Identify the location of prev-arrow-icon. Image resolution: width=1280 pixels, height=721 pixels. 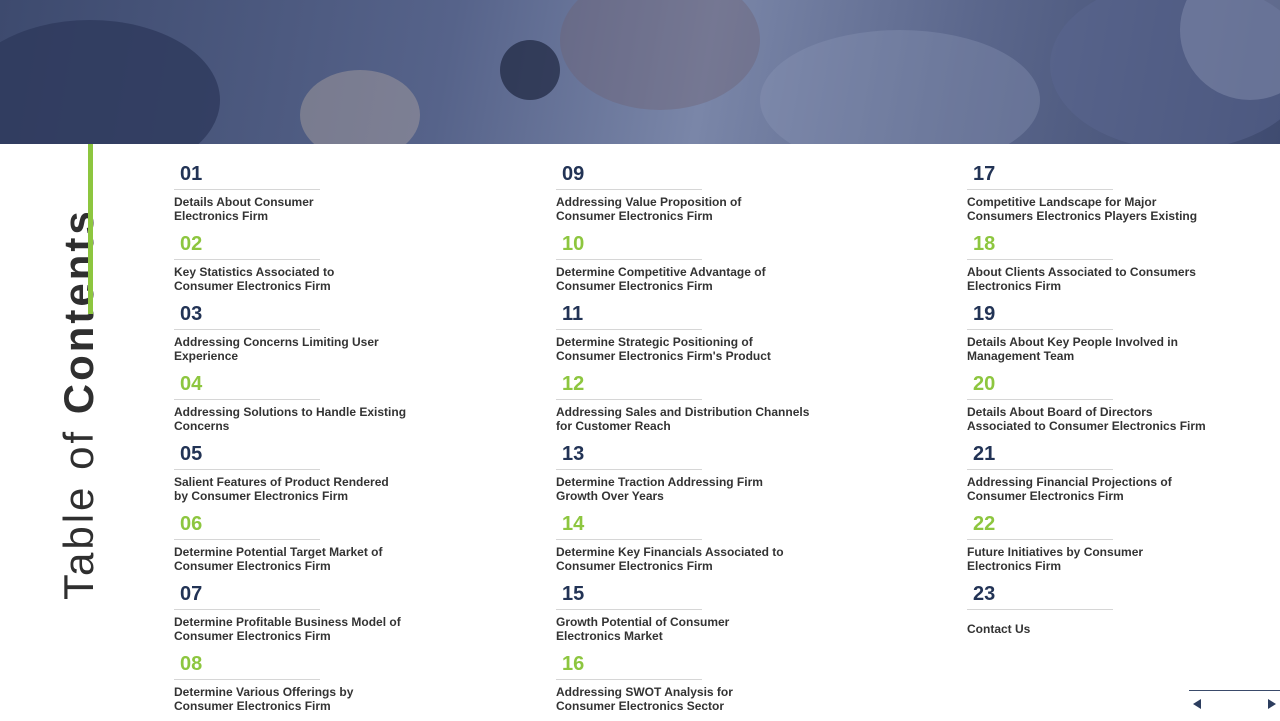
(1197, 704).